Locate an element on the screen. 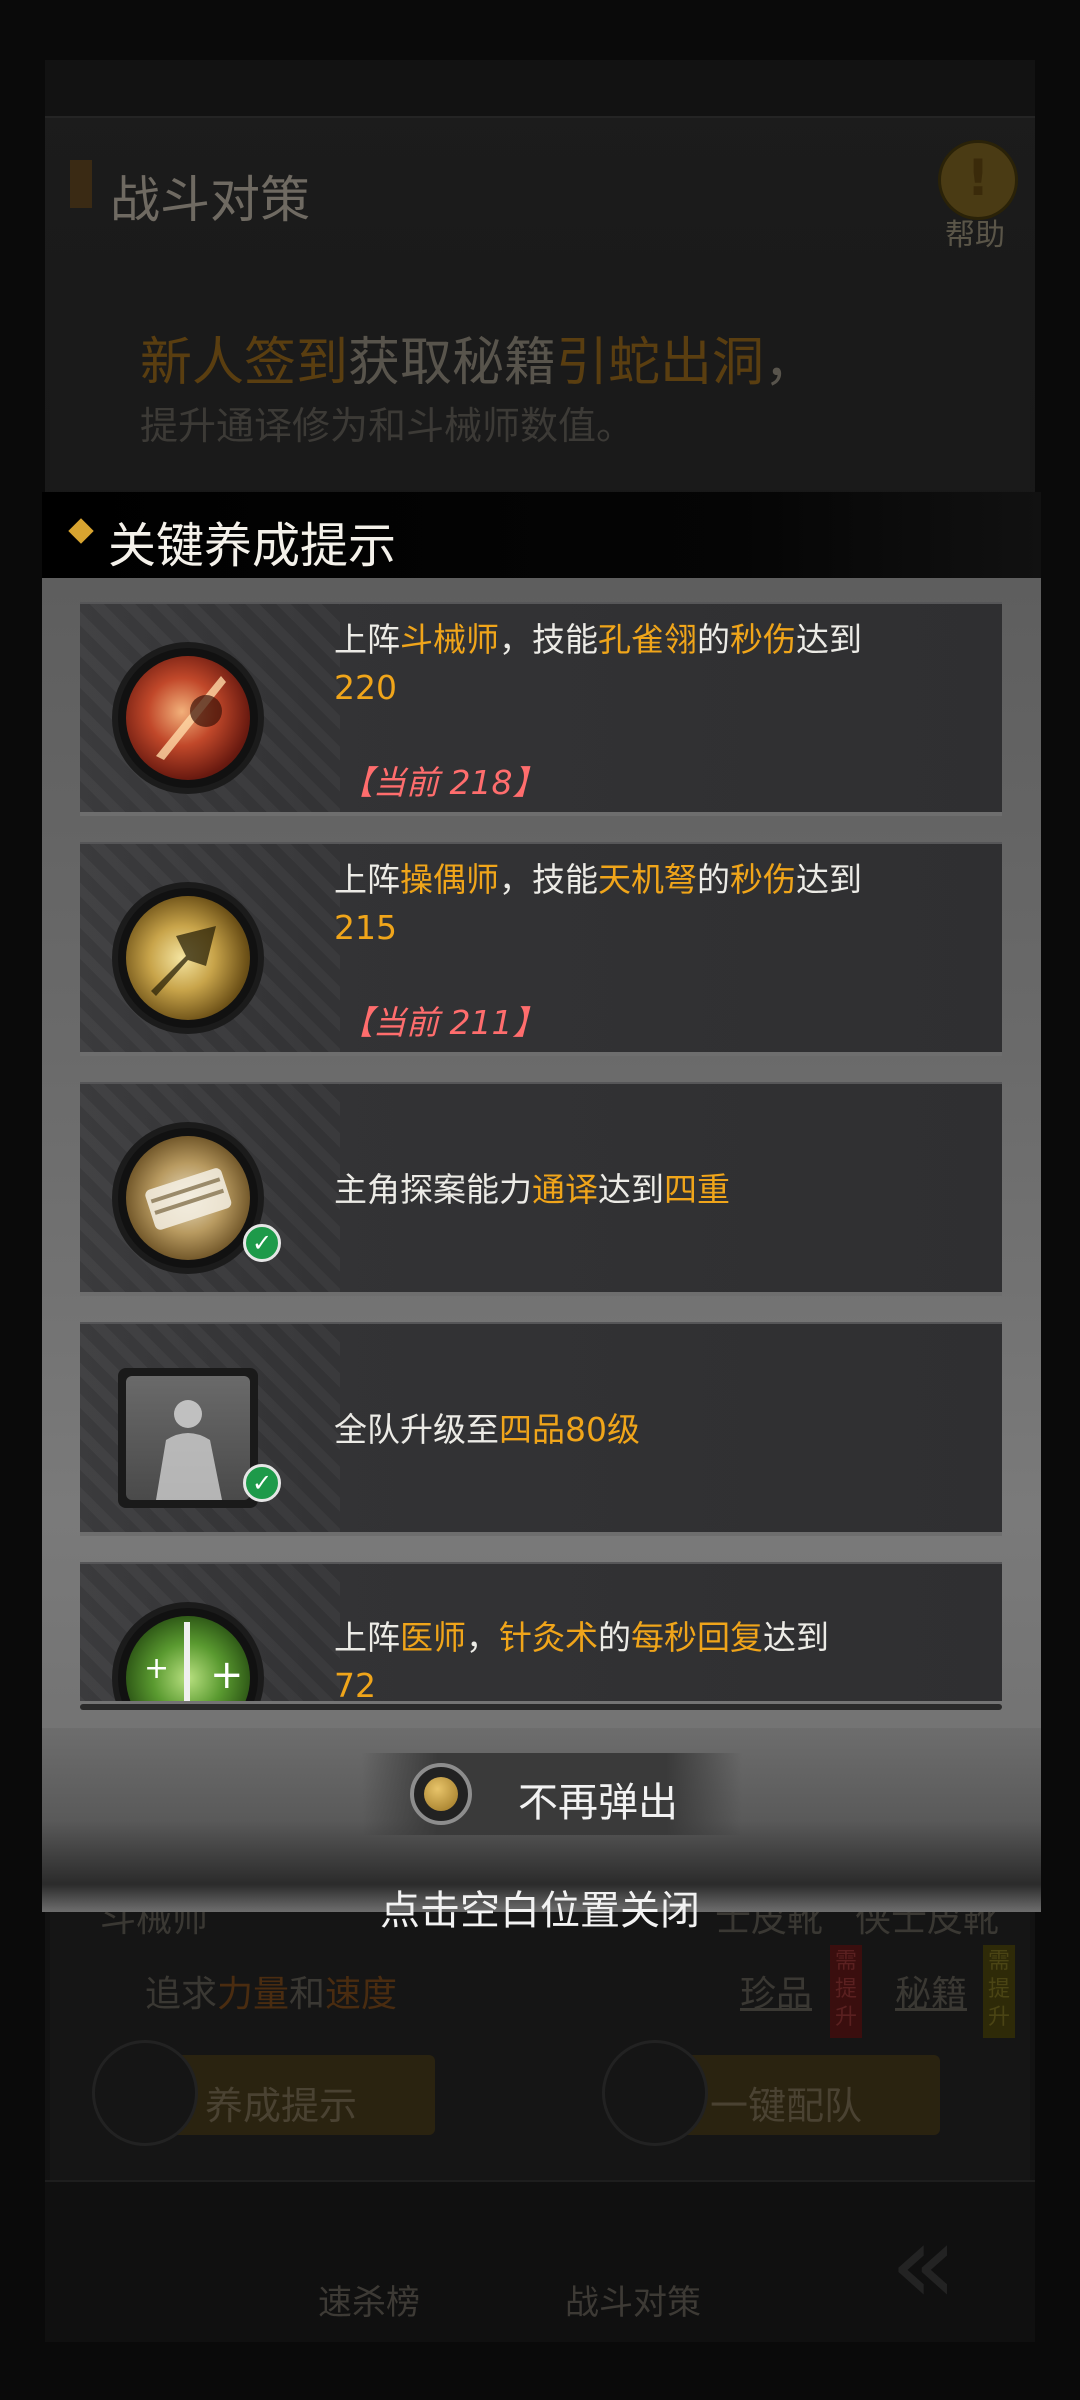 Image resolution: width=1080 pixels, height=2400 pixels. tip-role-highlight: 斗械师 is located at coordinates (449, 639).